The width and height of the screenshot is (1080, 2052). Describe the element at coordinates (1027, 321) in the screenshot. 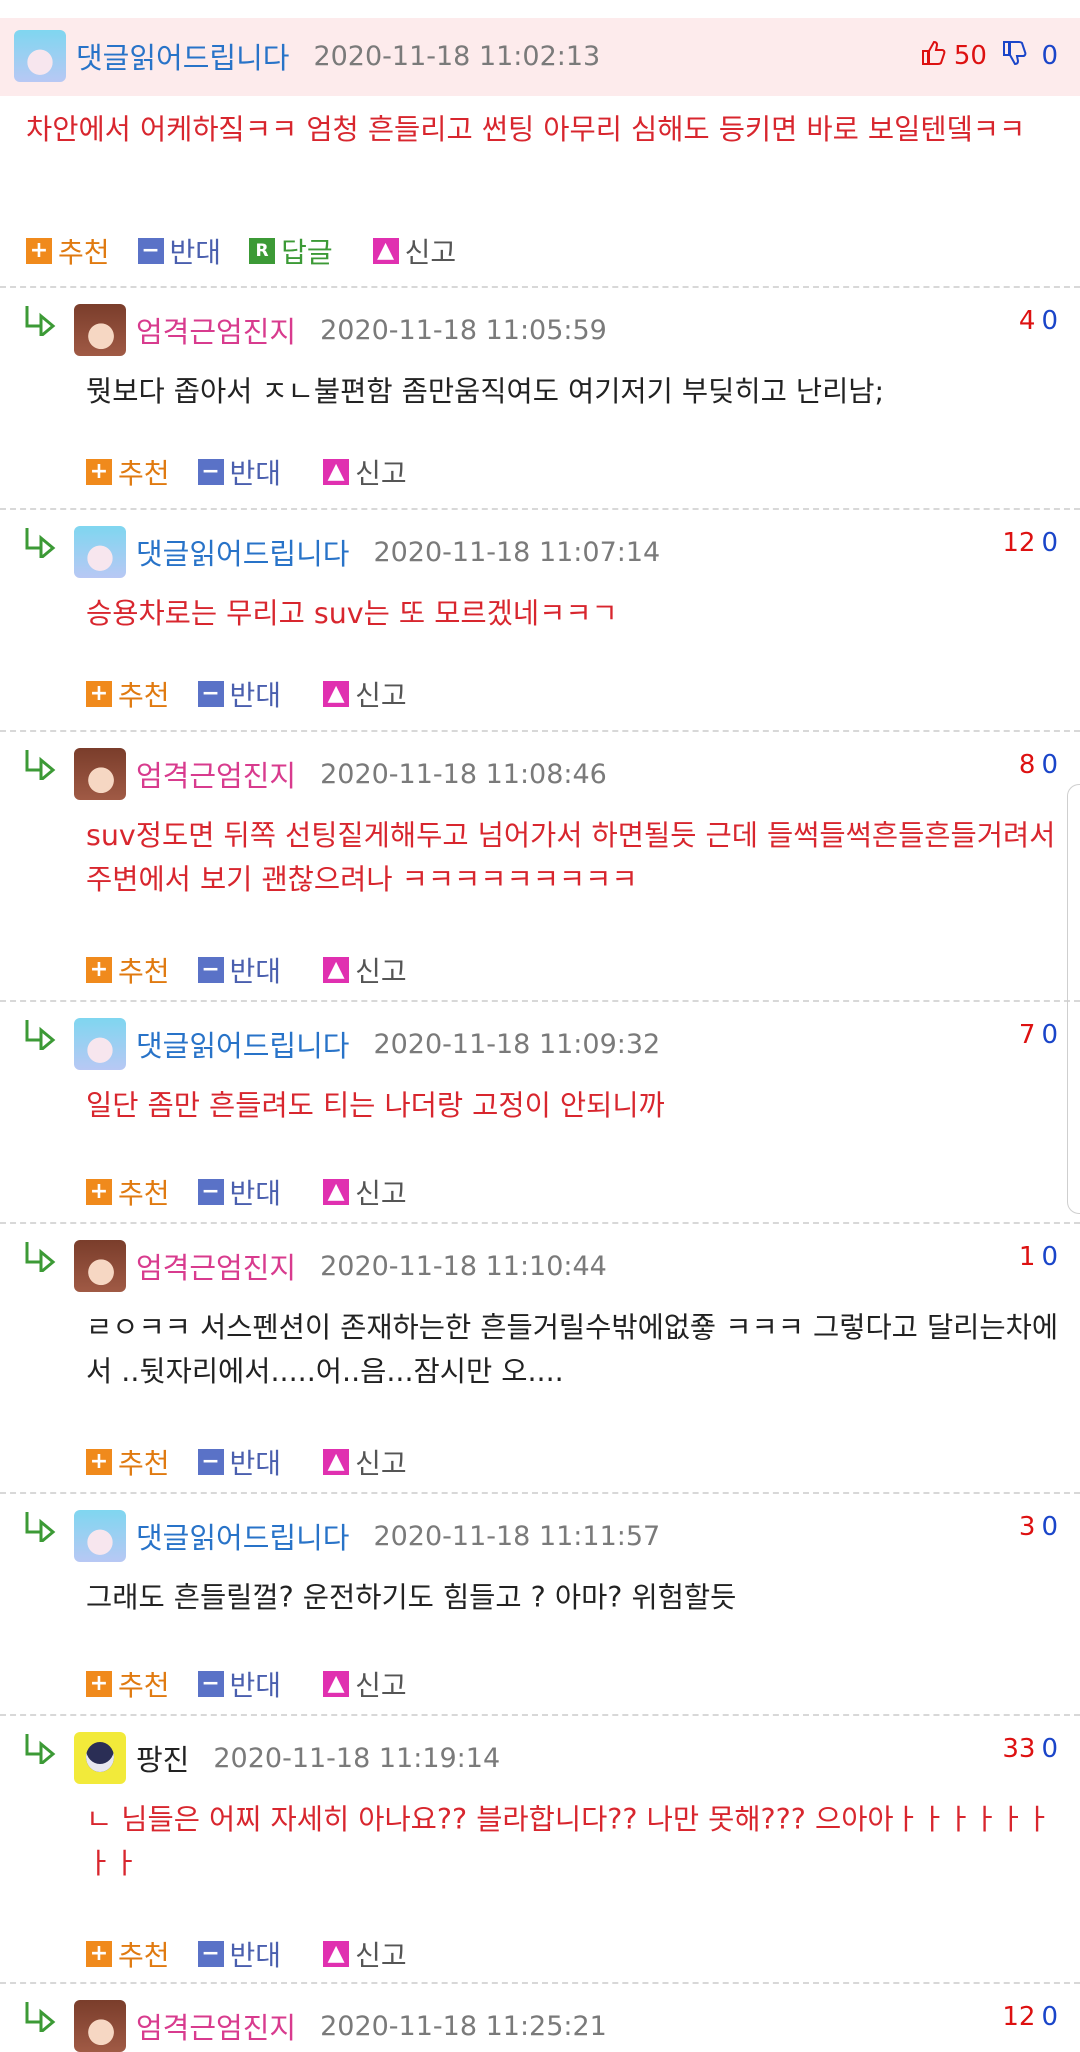

I see `upvote-count: 4` at that location.